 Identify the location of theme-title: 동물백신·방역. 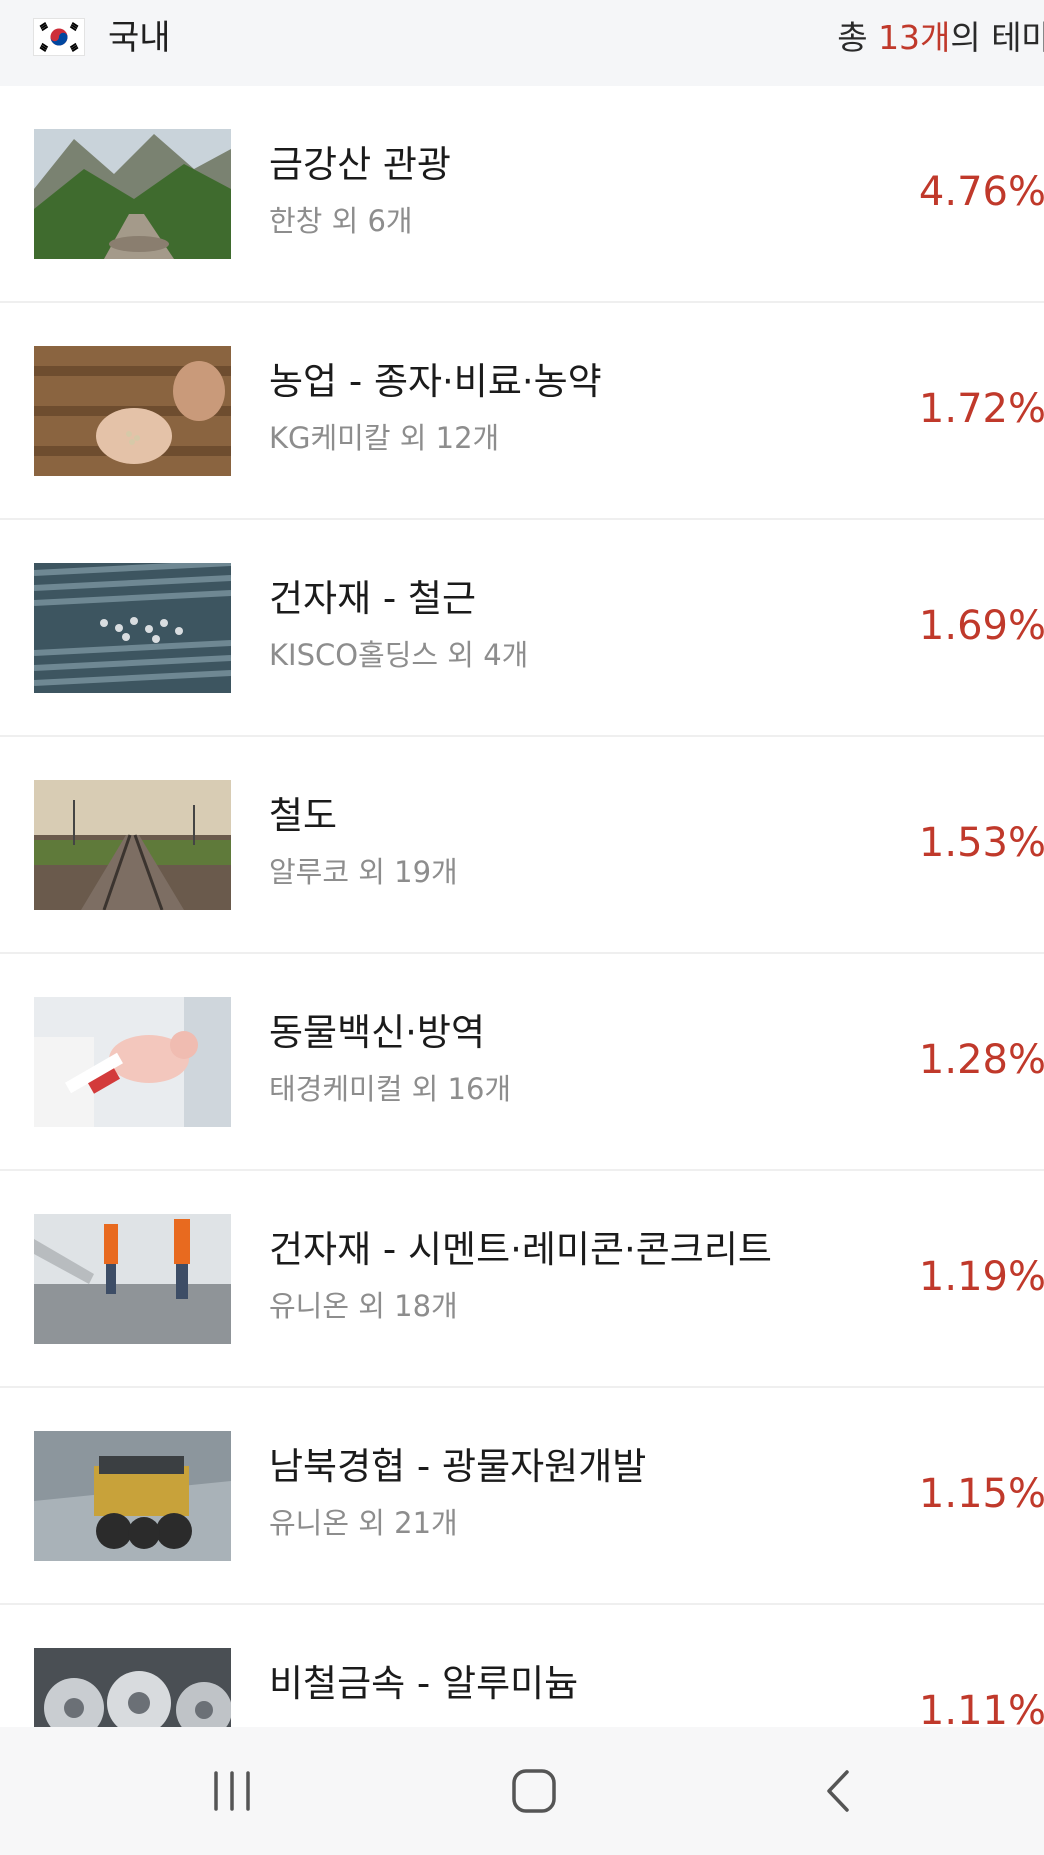
(377, 1032).